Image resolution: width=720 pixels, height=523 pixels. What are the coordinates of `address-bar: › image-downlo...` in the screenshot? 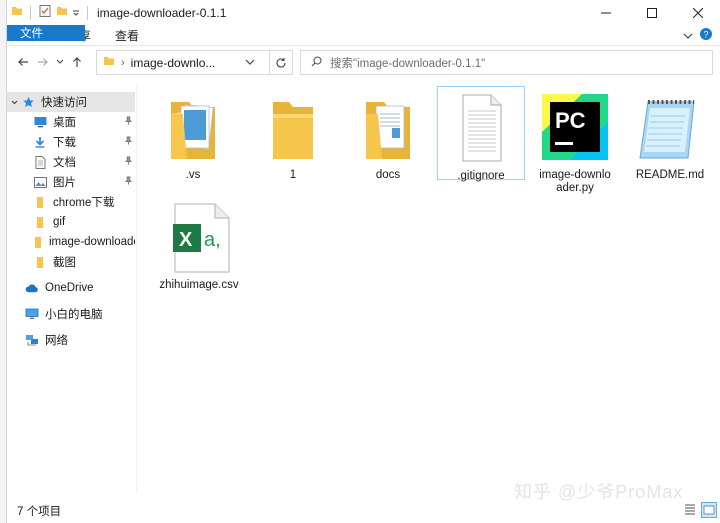 It's located at (183, 62).